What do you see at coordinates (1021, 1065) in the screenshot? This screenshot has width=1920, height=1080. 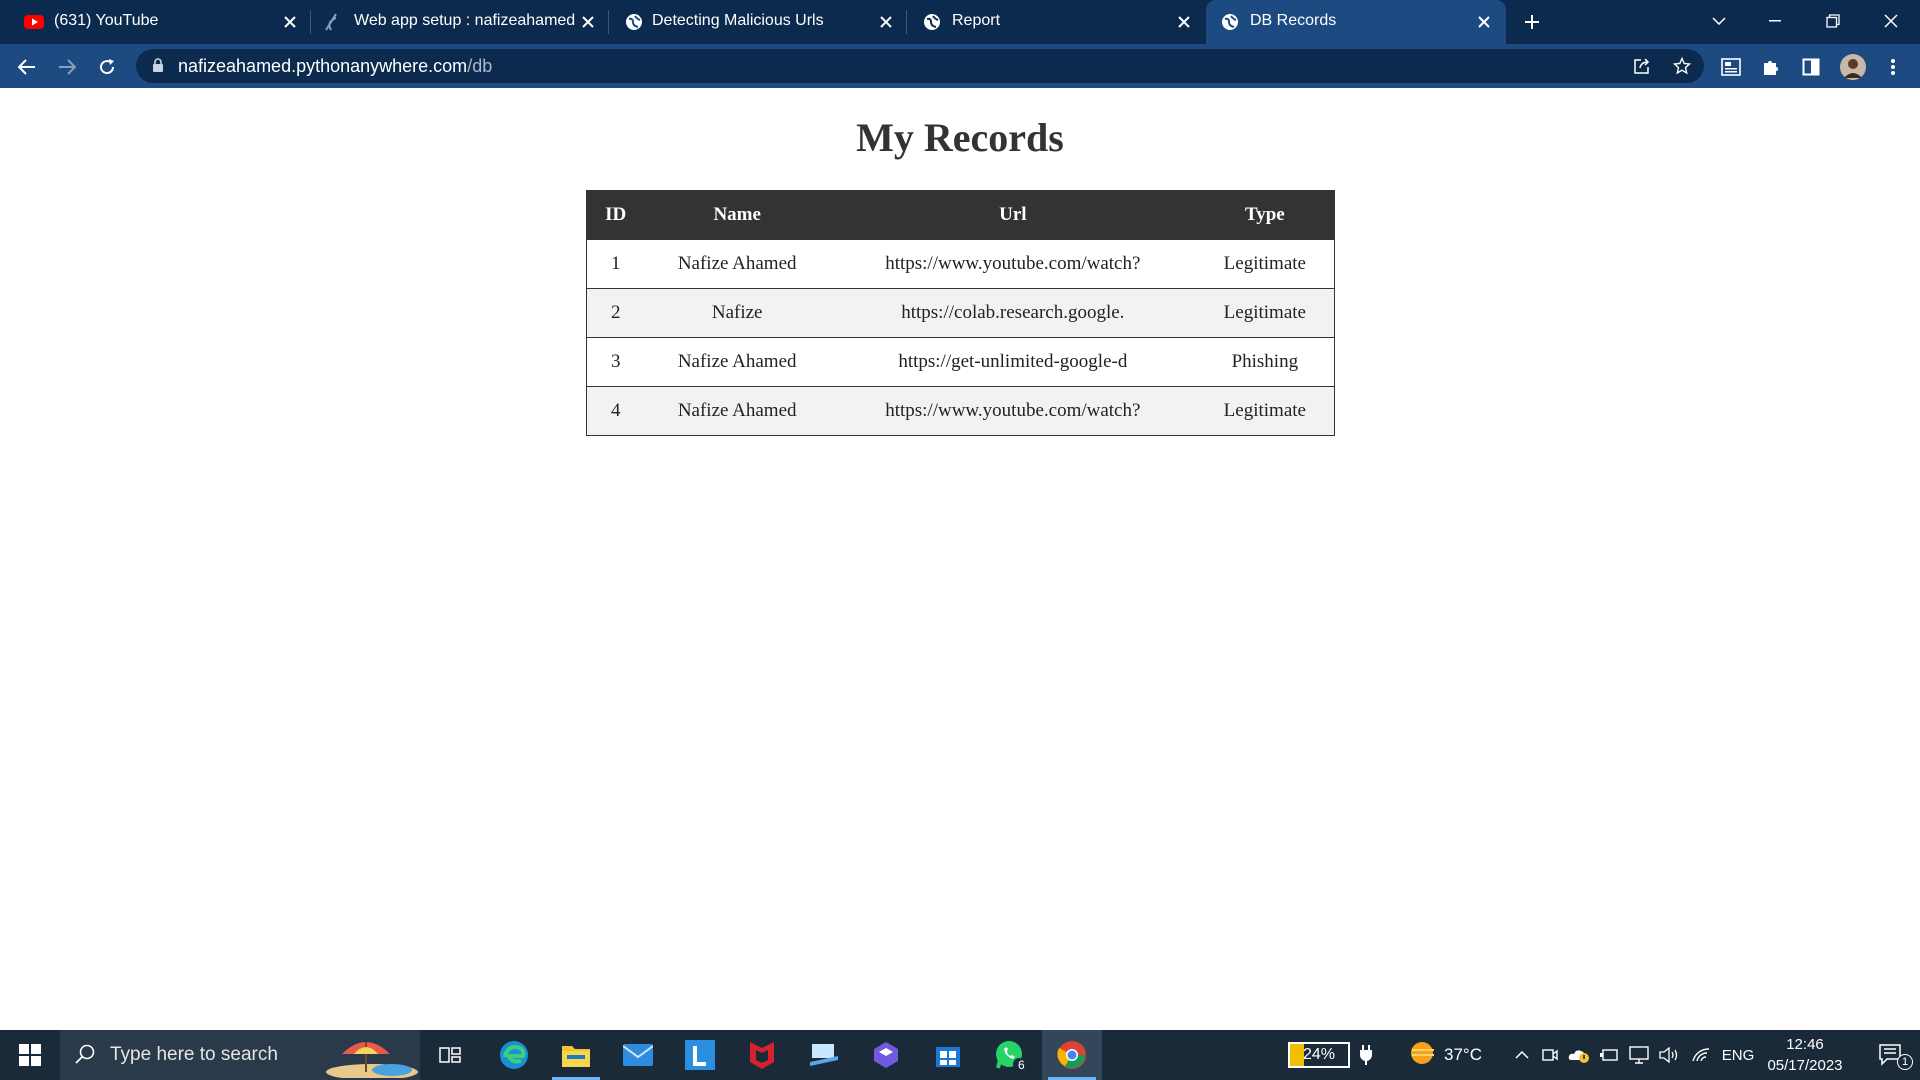 I see `whatsapp-badge: 6` at bounding box center [1021, 1065].